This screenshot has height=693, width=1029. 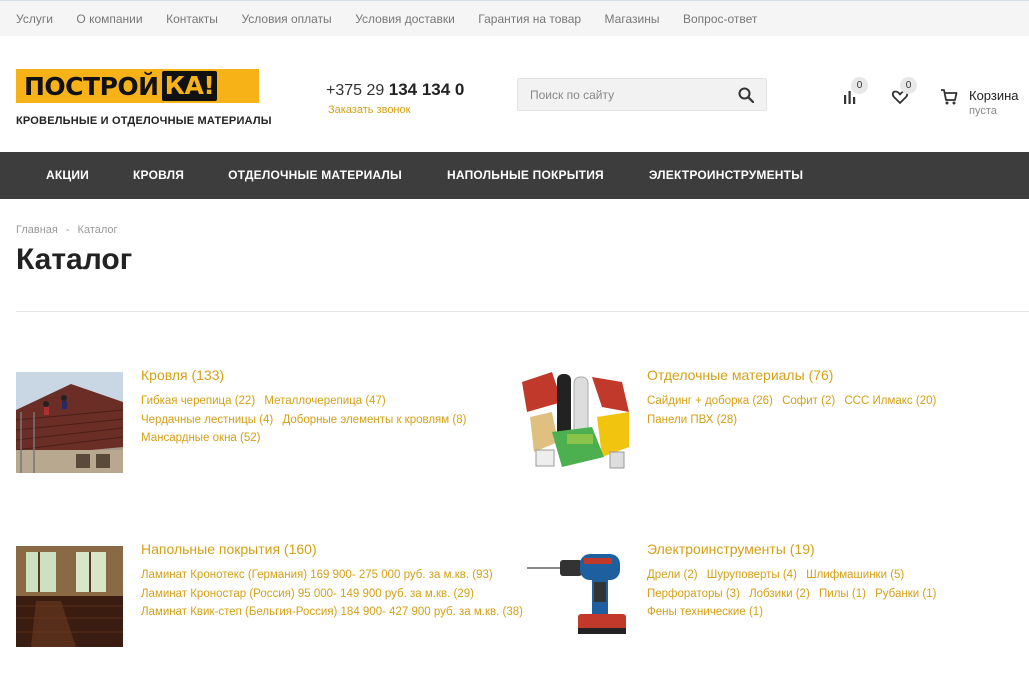 I want to click on category-title-finishing: Отделочные материалы (76), so click(x=740, y=375).